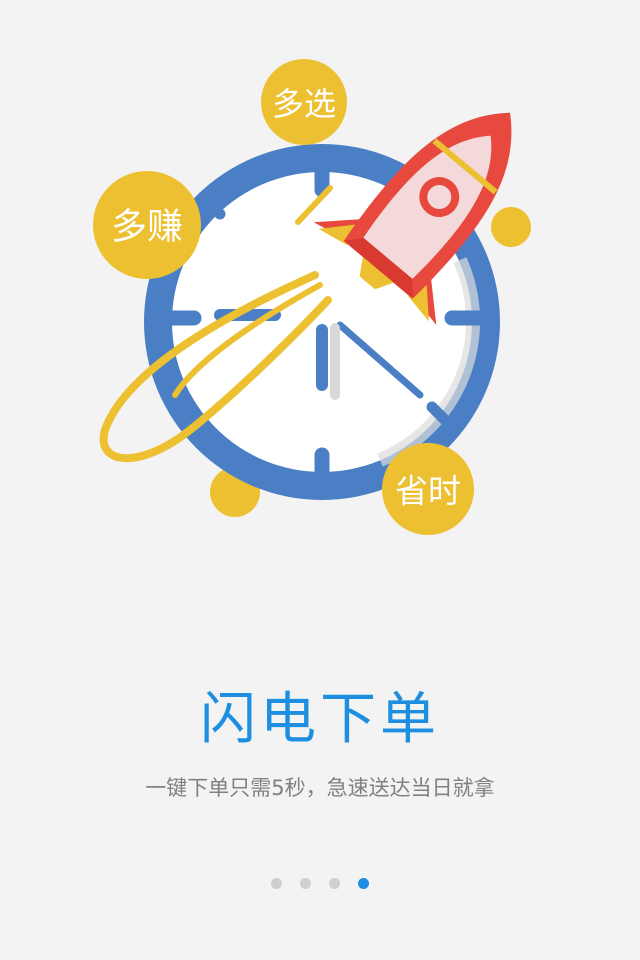 This screenshot has height=960, width=640. What do you see at coordinates (320, 719) in the screenshot?
I see `page-title: 闪电下单` at bounding box center [320, 719].